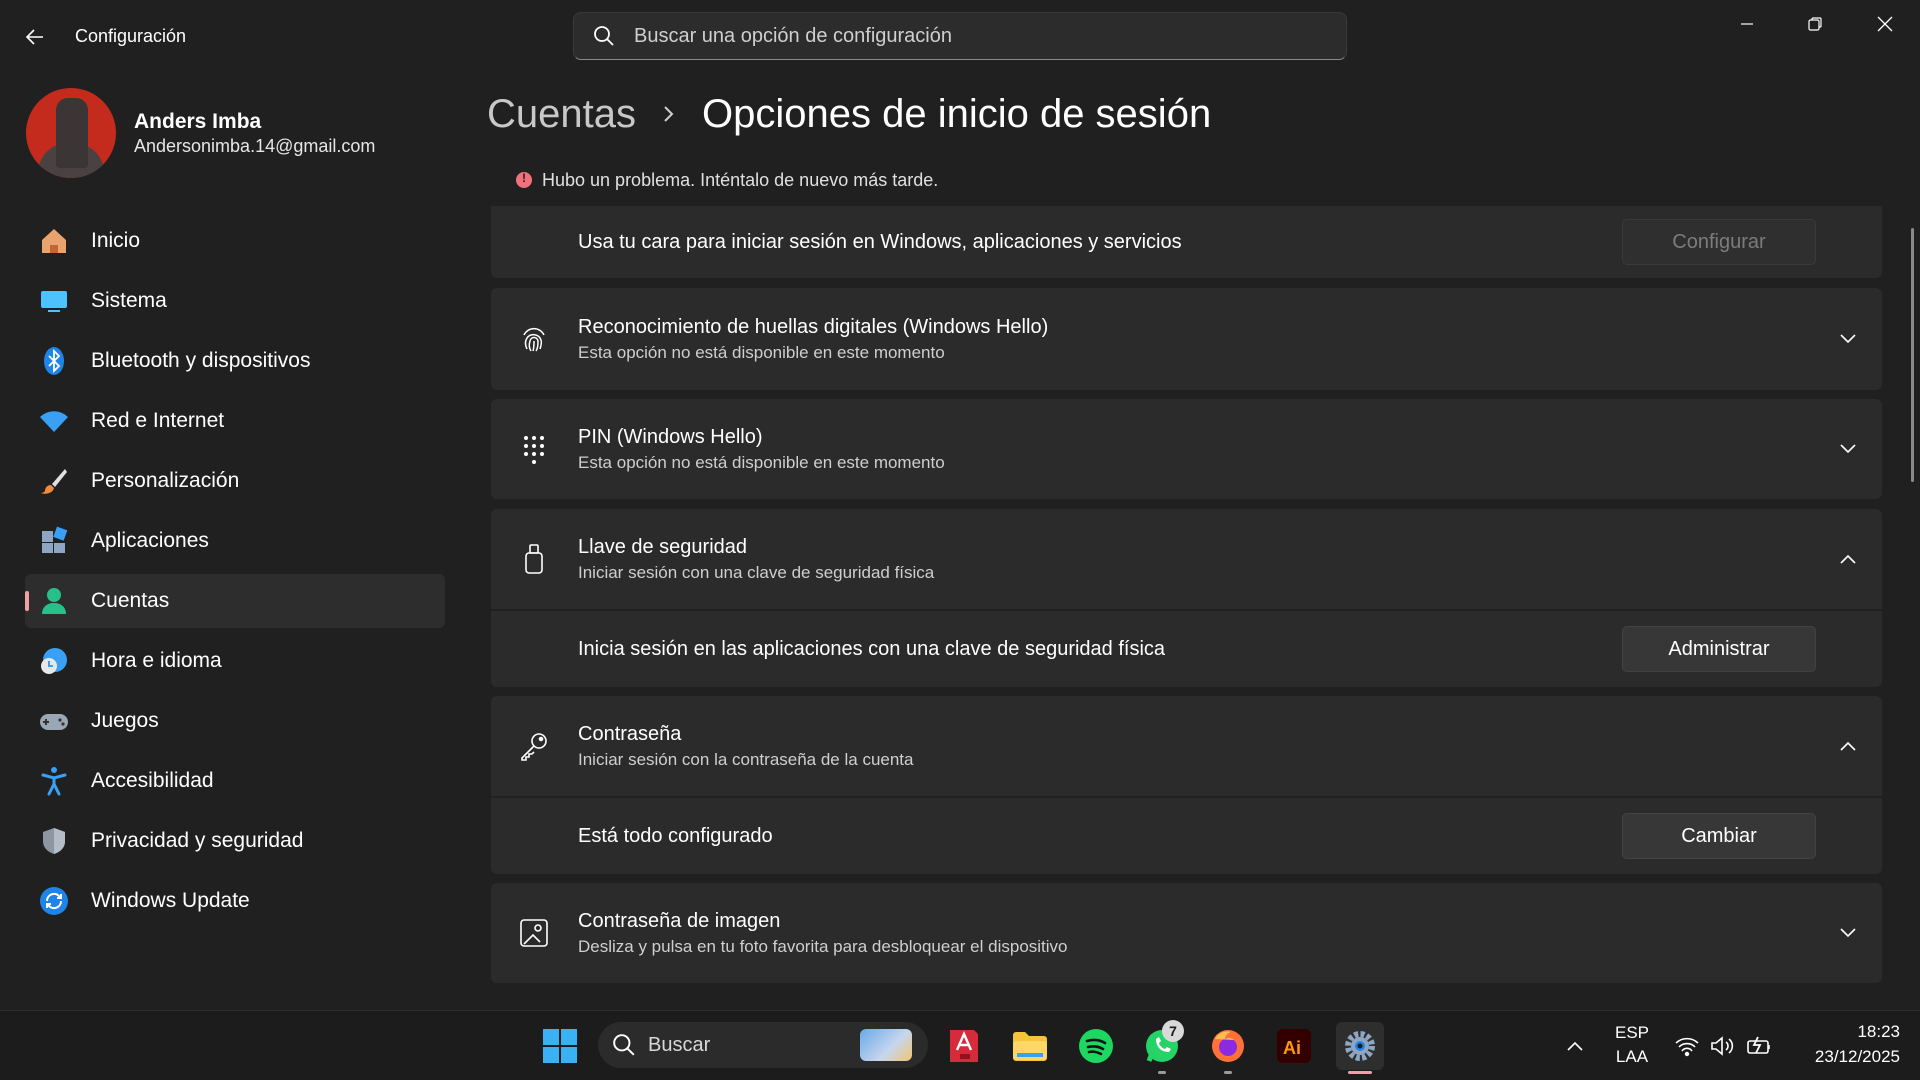 The height and width of the screenshot is (1080, 1920). Describe the element at coordinates (54, 781) in the screenshot. I see `accessibility-icon` at that location.